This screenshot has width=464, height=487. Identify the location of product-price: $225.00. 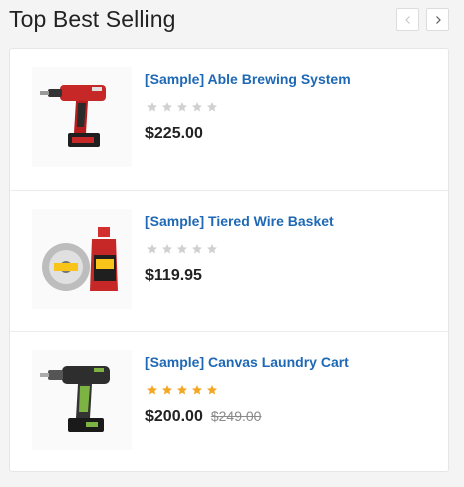
(174, 133).